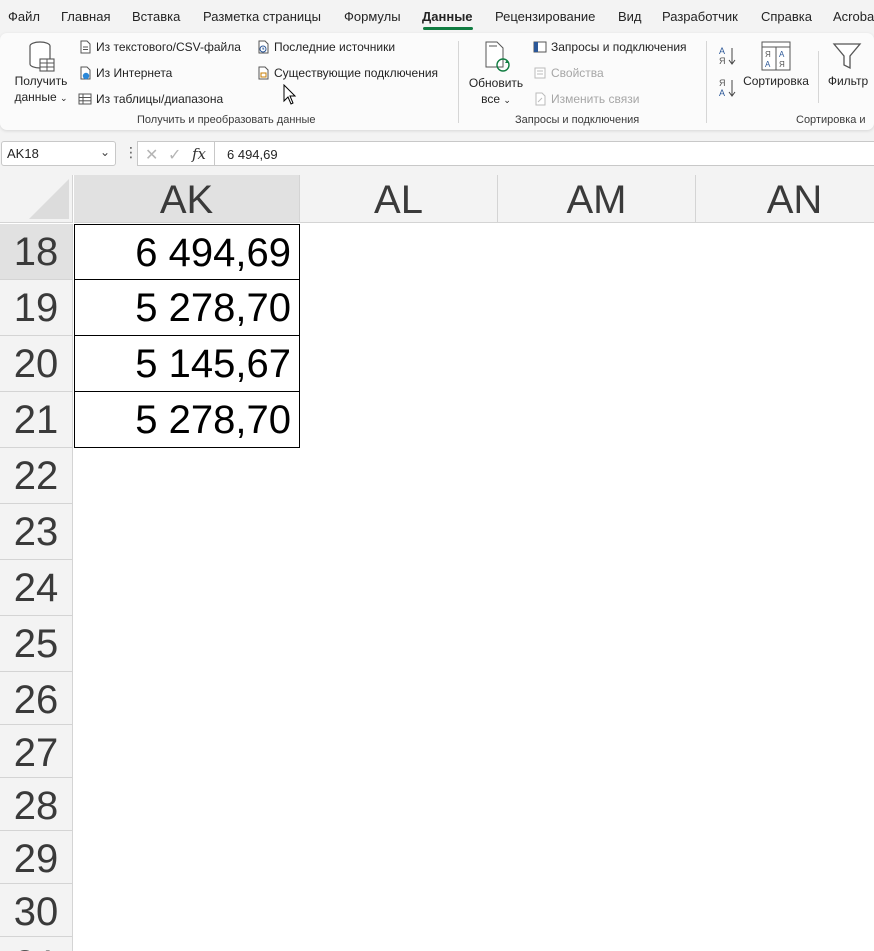 The width and height of the screenshot is (874, 951). I want to click on column-header-al: AL, so click(399, 199).